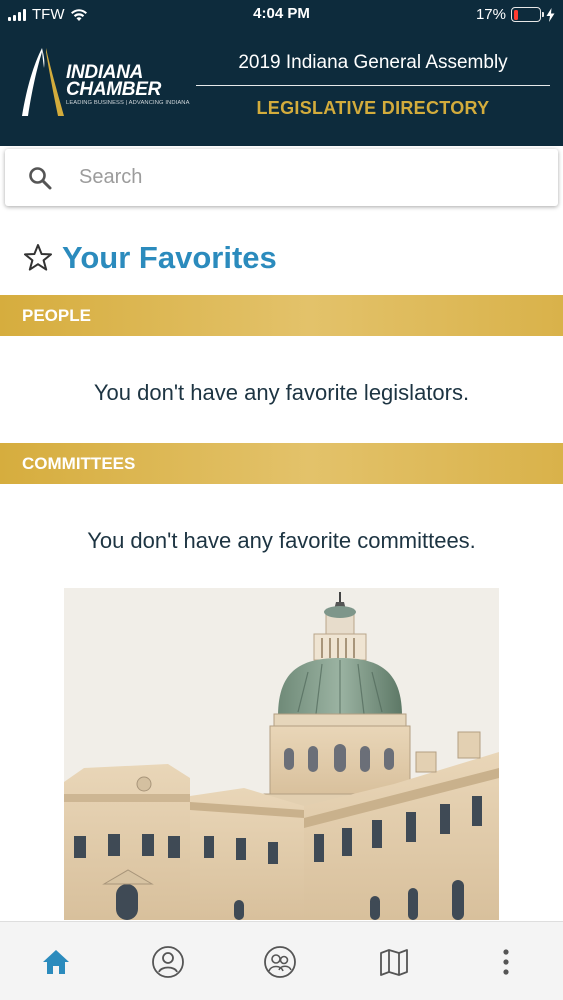 The width and height of the screenshot is (563, 1000). What do you see at coordinates (40, 177) in the screenshot?
I see `search-icon` at bounding box center [40, 177].